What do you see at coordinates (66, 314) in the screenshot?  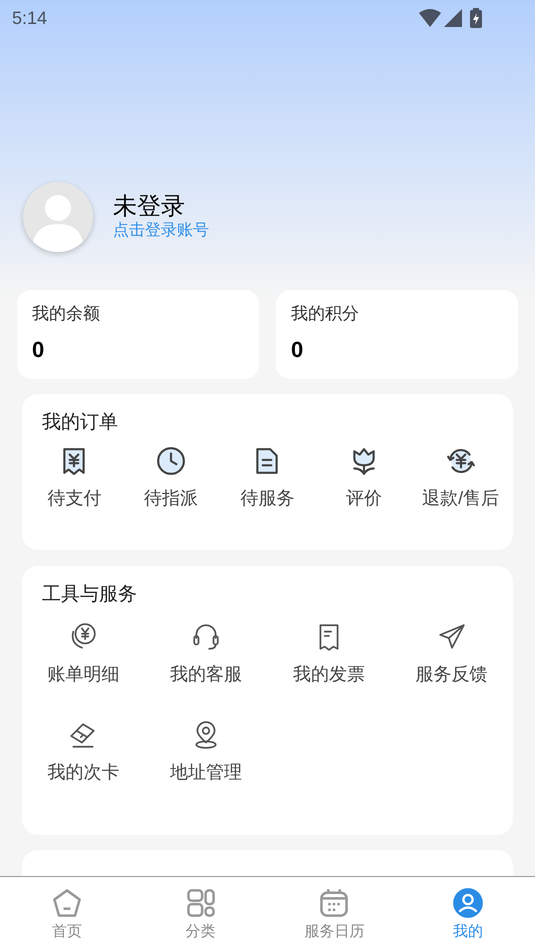 I see `balance-label: 我的余额` at bounding box center [66, 314].